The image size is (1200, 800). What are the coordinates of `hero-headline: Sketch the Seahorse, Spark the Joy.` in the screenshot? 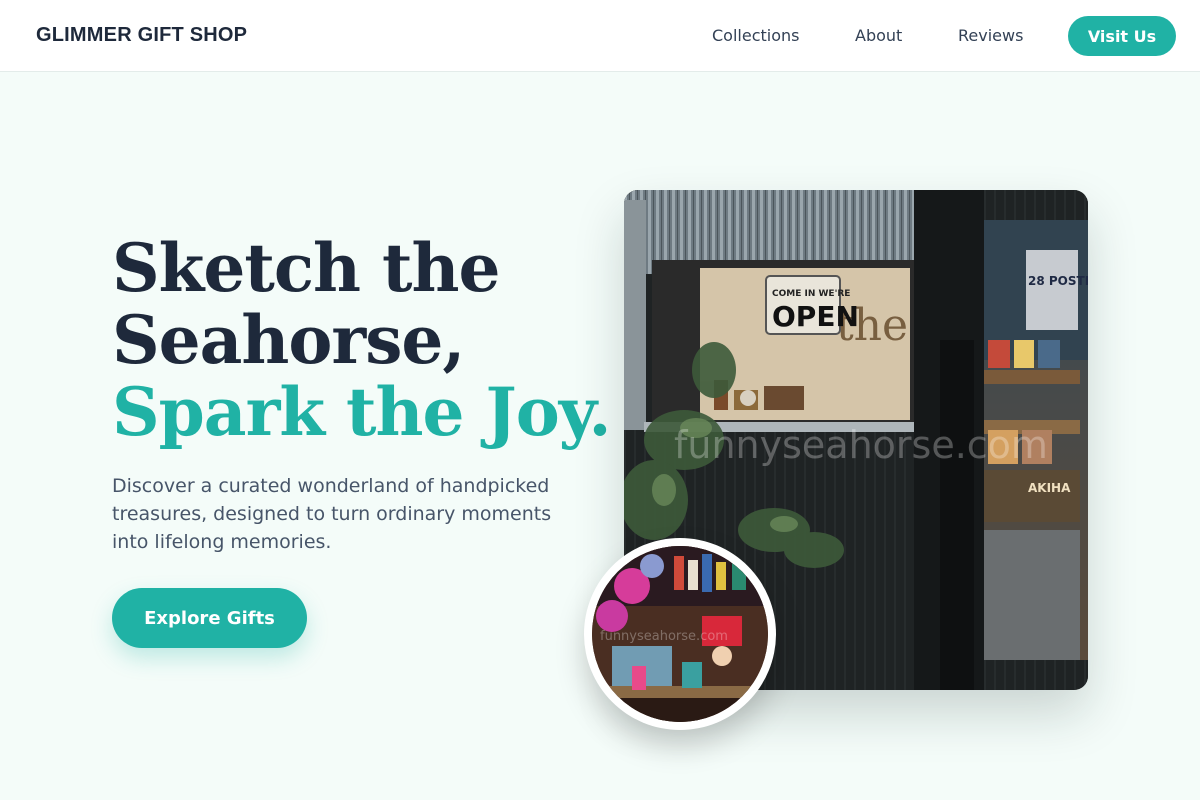 It's located at (372, 340).